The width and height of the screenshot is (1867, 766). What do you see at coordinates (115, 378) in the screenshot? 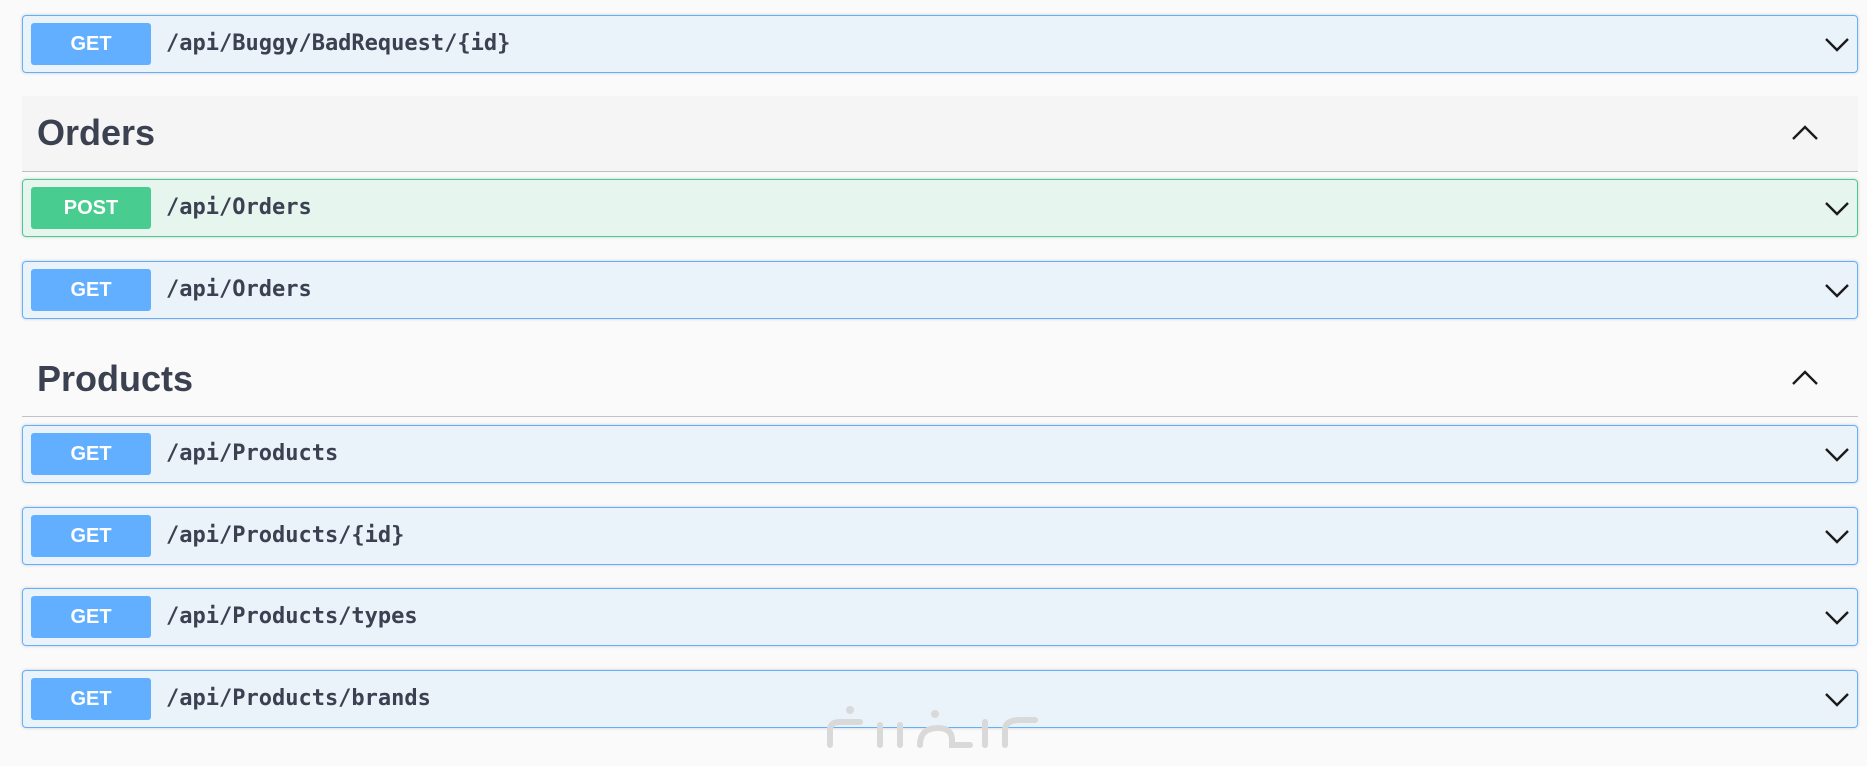
I see `section-title: Products` at bounding box center [115, 378].